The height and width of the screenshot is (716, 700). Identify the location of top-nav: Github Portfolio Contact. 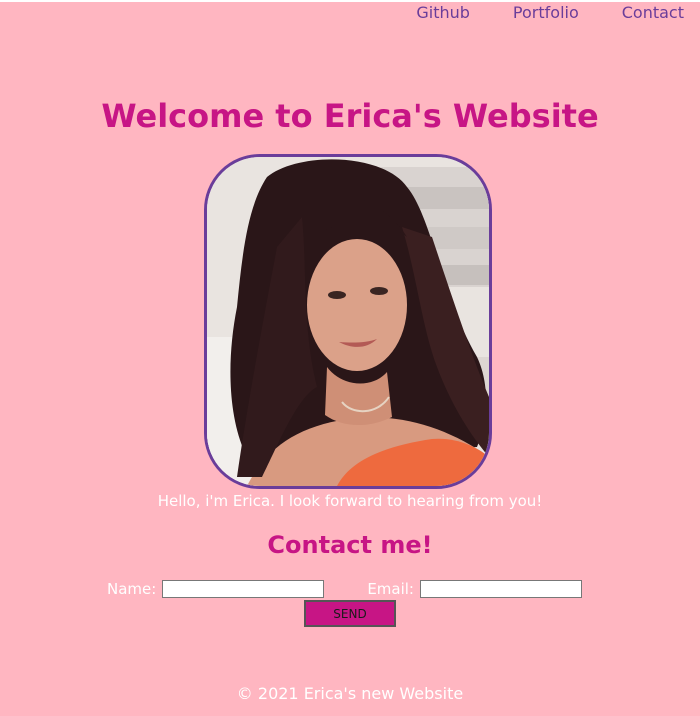
(550, 13).